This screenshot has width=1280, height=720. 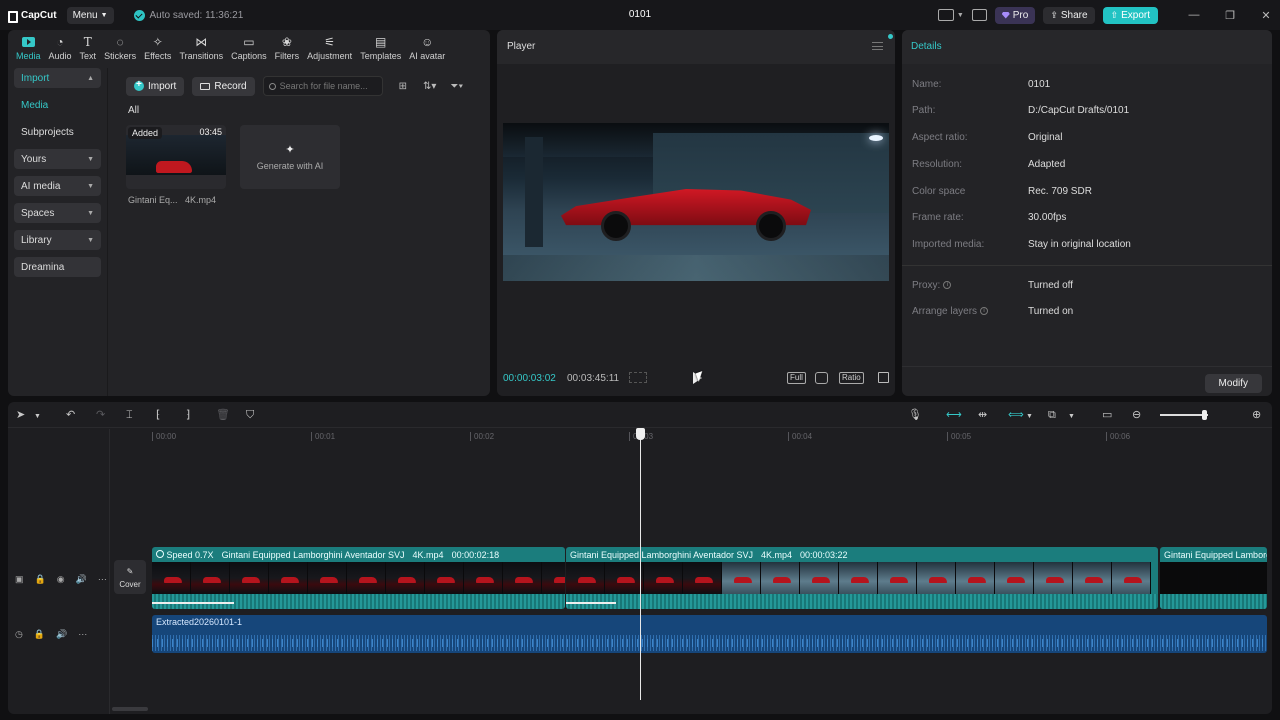 I want to click on menu-button: Menu ▼, so click(x=90, y=15).